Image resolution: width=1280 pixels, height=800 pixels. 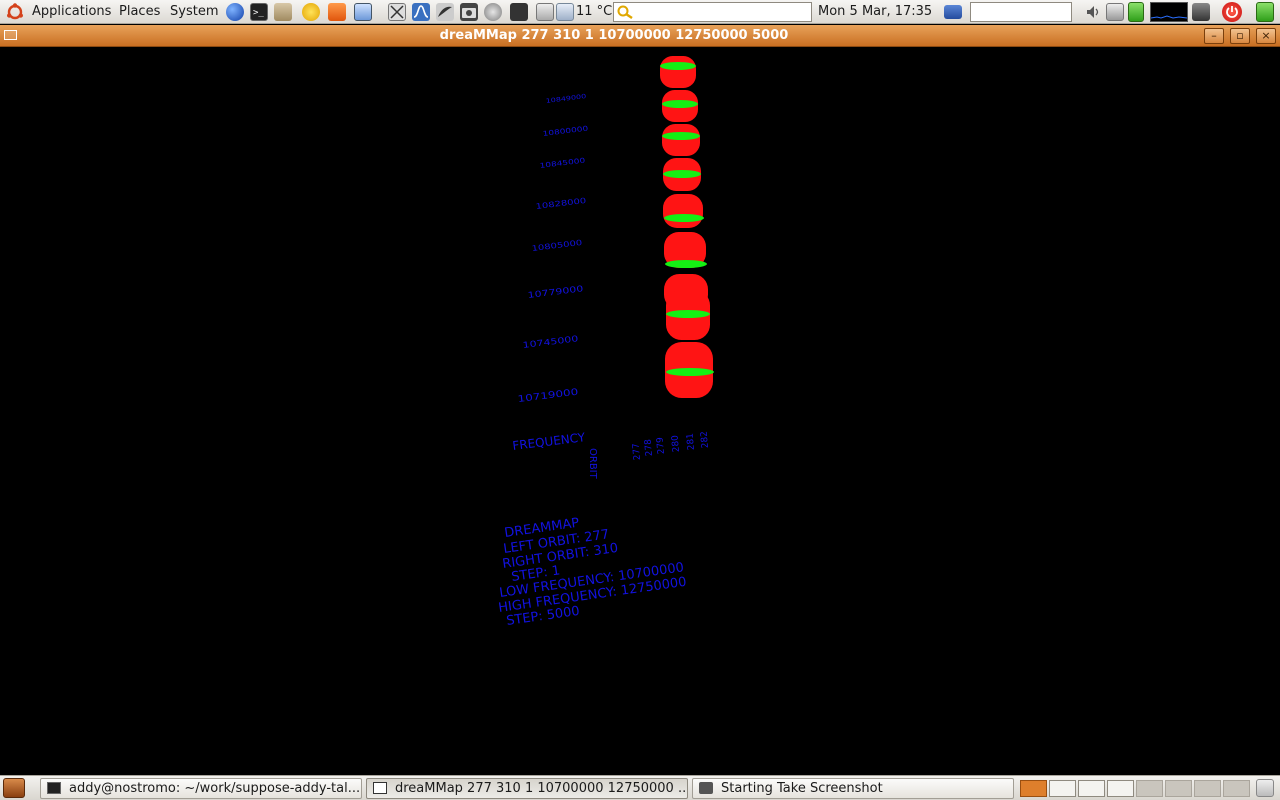 What do you see at coordinates (54, 788) in the screenshot?
I see `terminal-icon` at bounding box center [54, 788].